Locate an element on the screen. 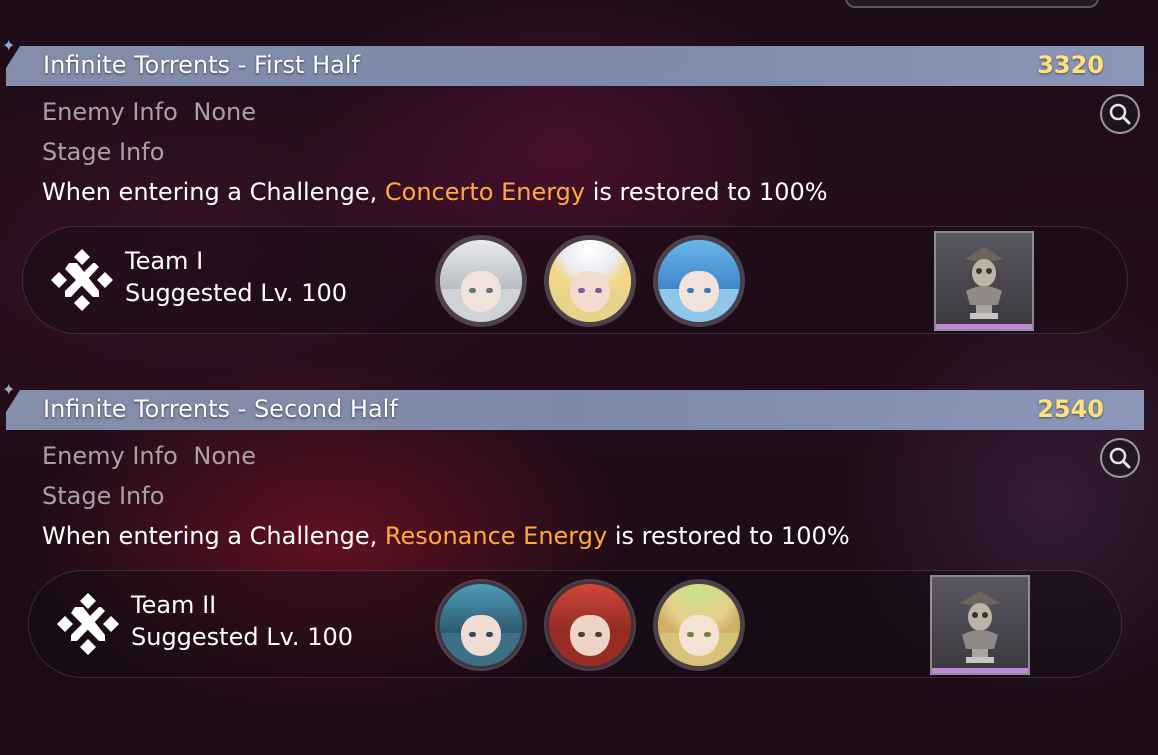 This screenshot has width=1158, height=755. team-name: Team I is located at coordinates (164, 261).